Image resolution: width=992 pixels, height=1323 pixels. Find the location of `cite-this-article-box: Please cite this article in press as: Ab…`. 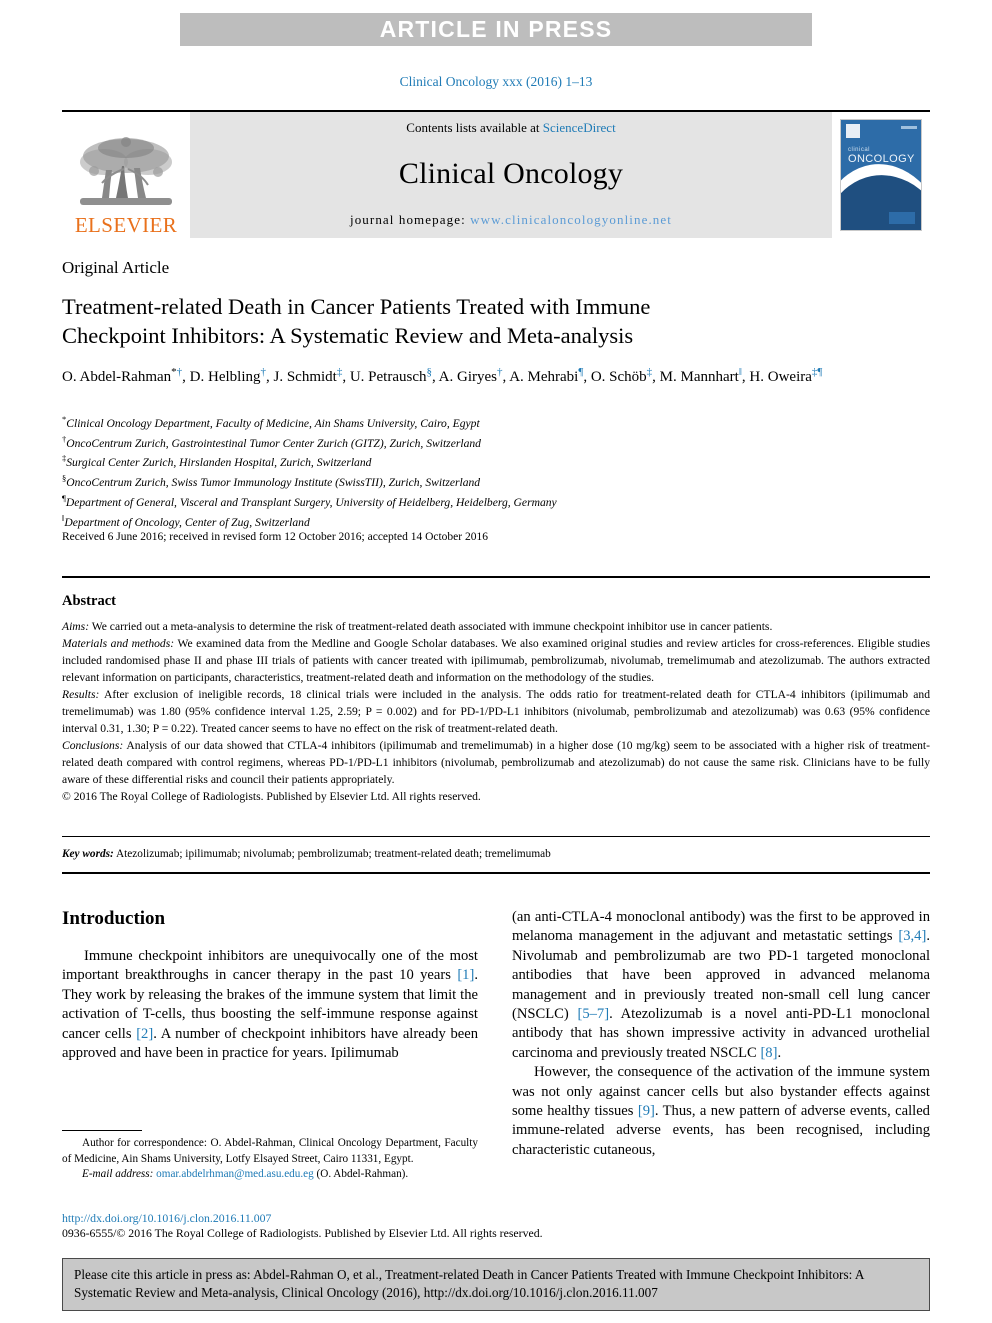

cite-this-article-box: Please cite this article in press as: Ab… is located at coordinates (496, 1284).